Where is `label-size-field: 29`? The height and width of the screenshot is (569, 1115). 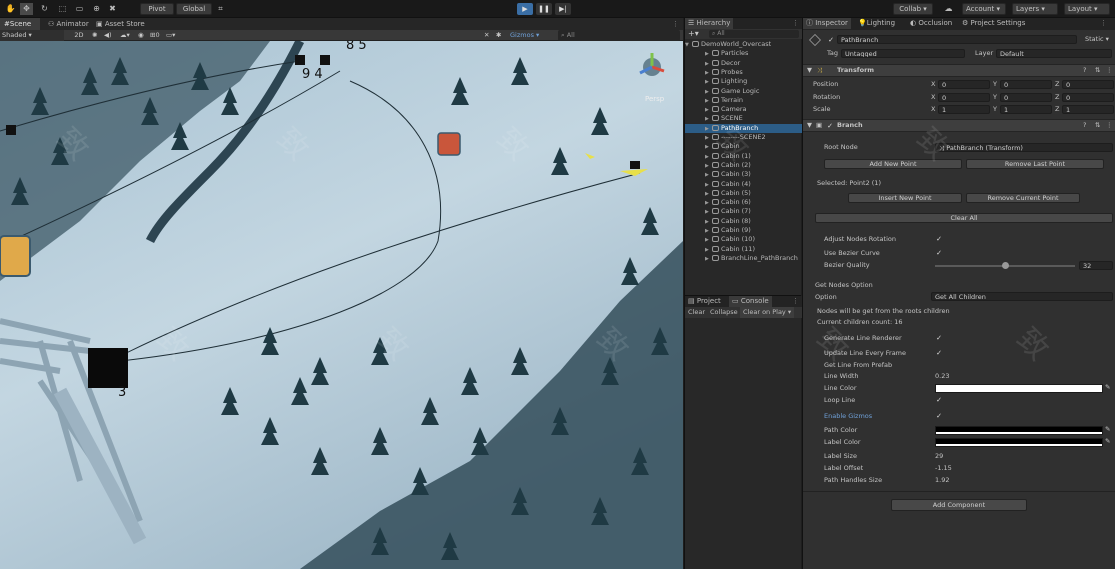 label-size-field: 29 is located at coordinates (939, 456).